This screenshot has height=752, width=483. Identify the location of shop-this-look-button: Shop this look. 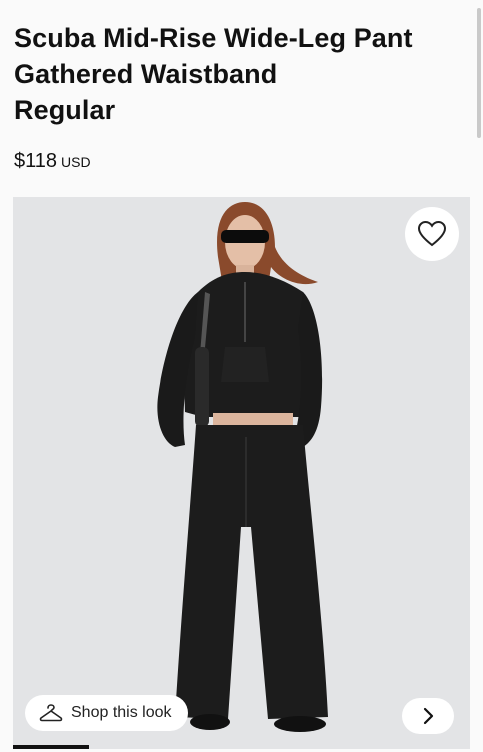
(106, 713).